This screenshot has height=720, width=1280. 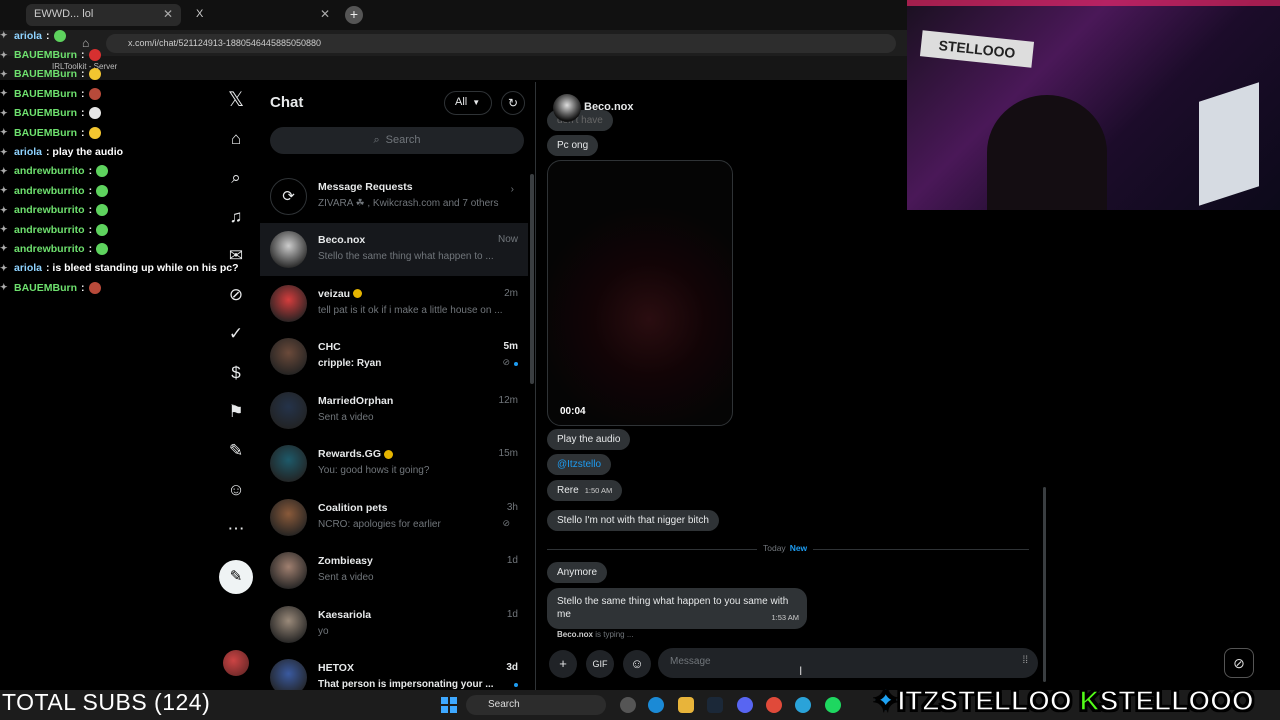 What do you see at coordinates (536, 705) in the screenshot?
I see `taskbar-search: Search` at bounding box center [536, 705].